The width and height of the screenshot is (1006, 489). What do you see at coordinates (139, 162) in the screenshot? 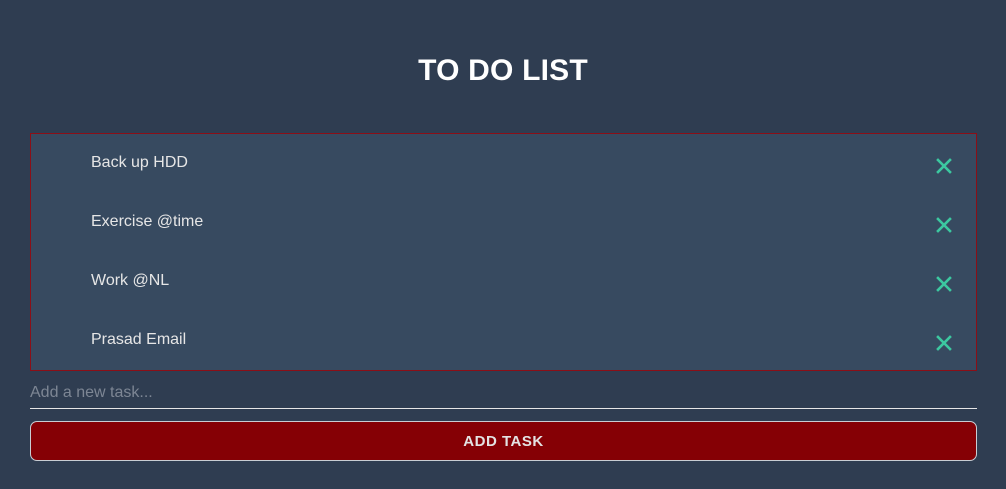
I see `task-label: Back up HDD` at bounding box center [139, 162].